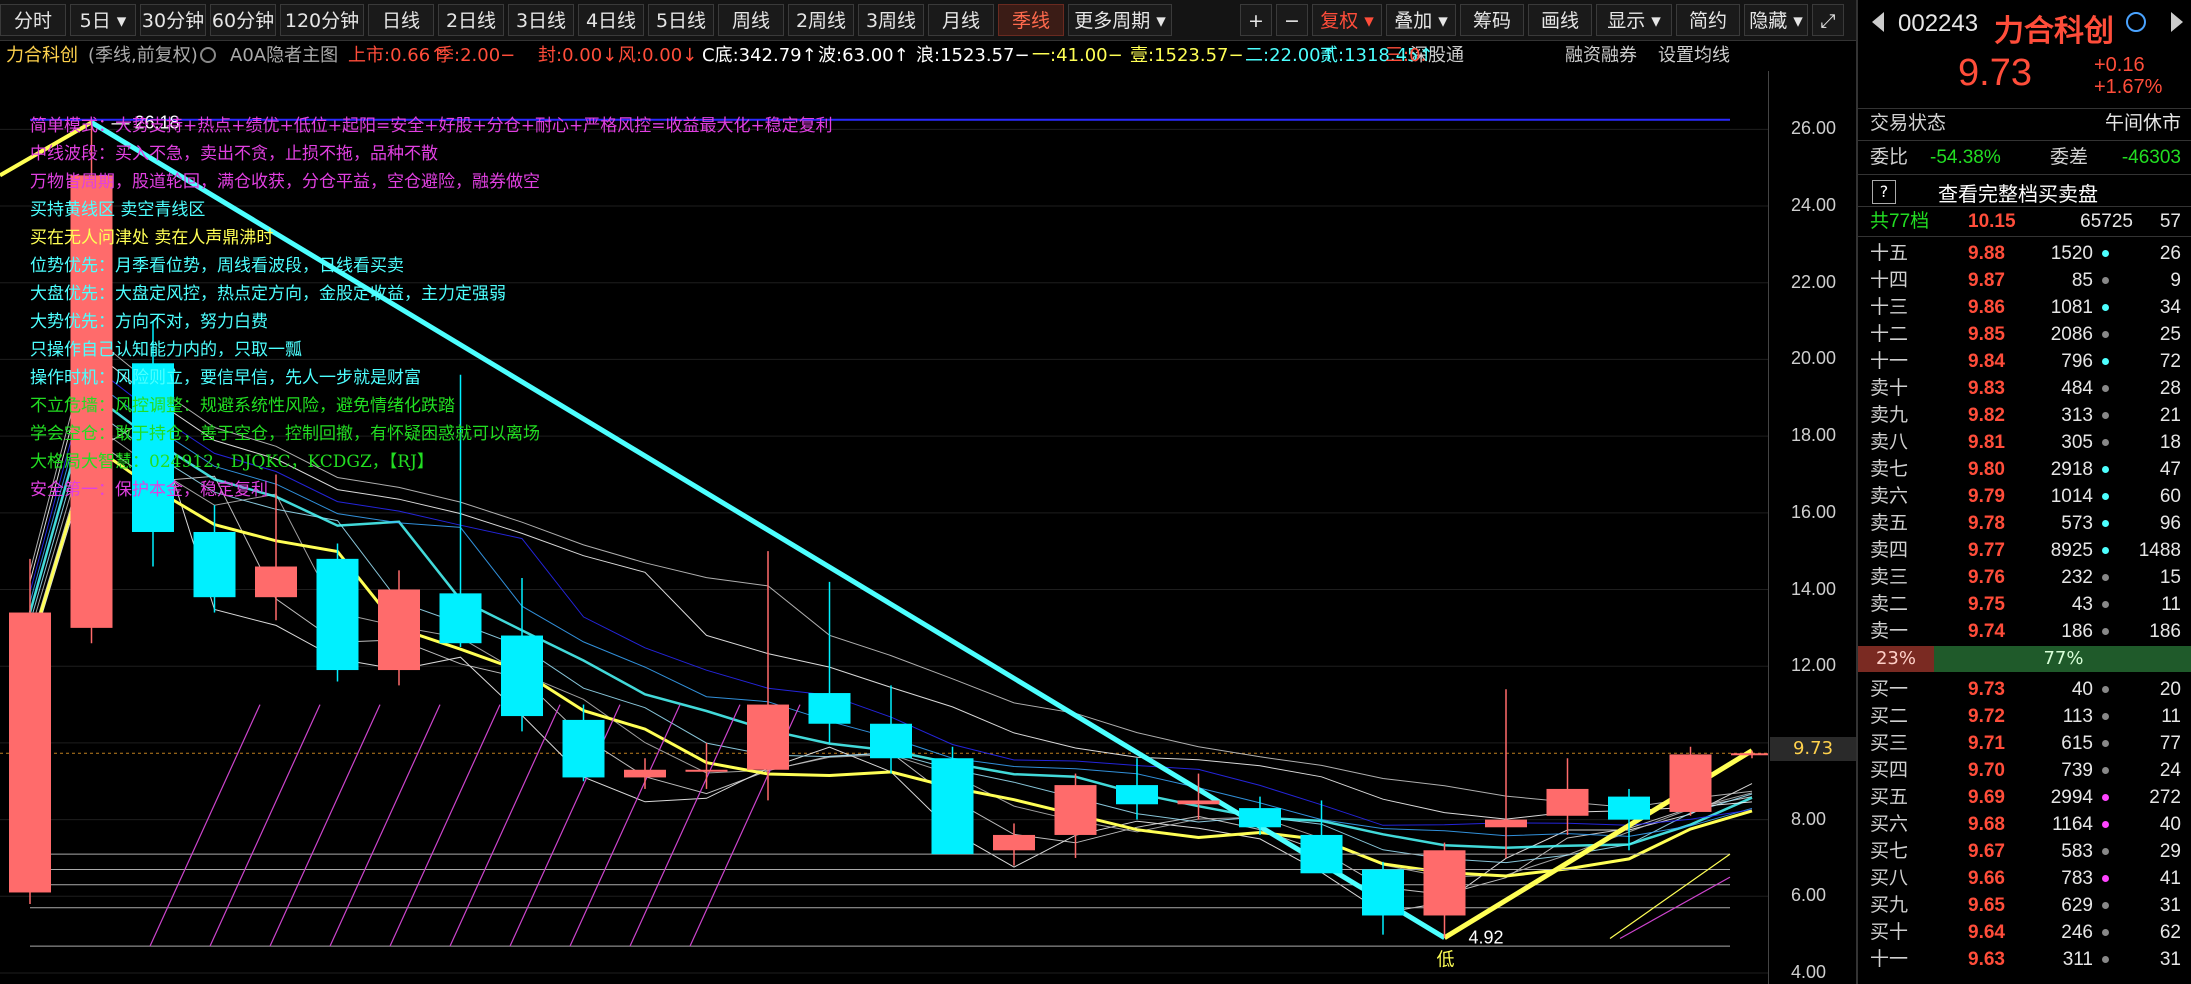 Image resolution: width=2191 pixels, height=984 pixels. I want to click on period-button-13: 月线, so click(961, 20).